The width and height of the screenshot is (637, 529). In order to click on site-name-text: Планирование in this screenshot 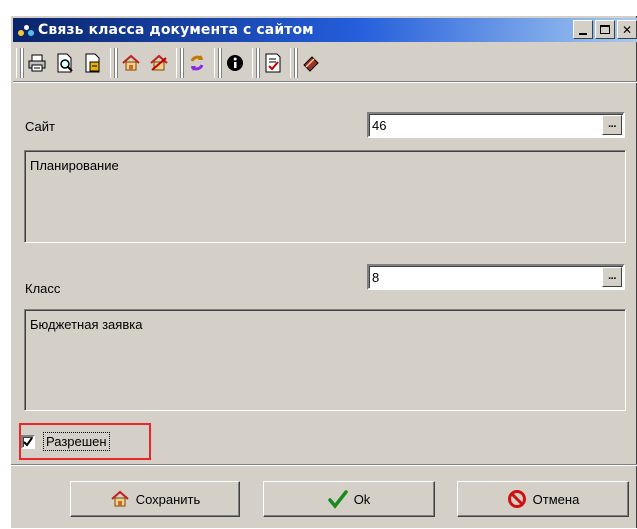, I will do `click(74, 165)`.